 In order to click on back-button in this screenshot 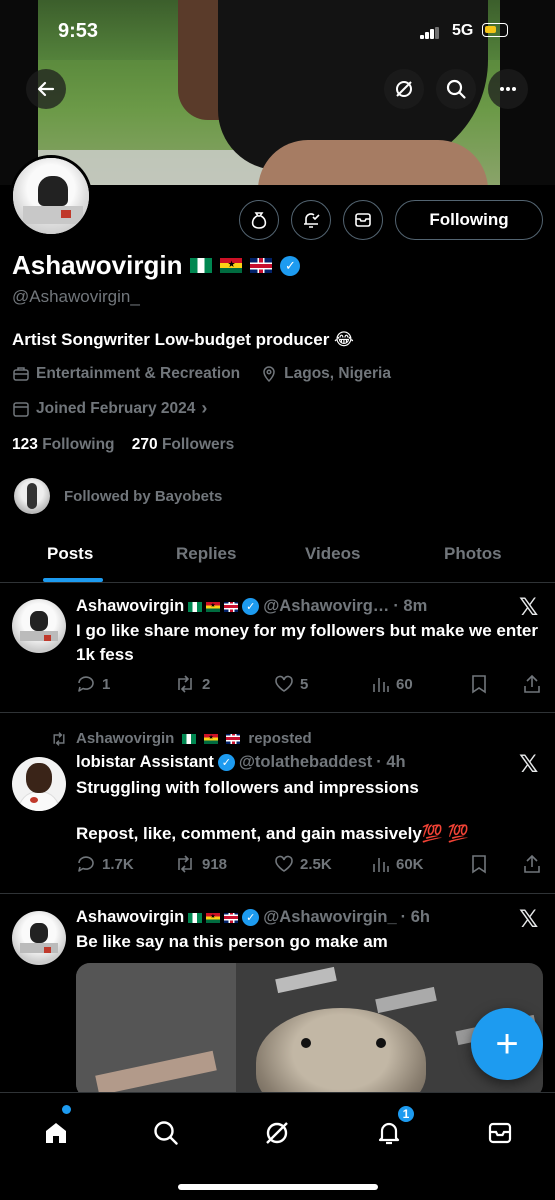, I will do `click(46, 89)`.